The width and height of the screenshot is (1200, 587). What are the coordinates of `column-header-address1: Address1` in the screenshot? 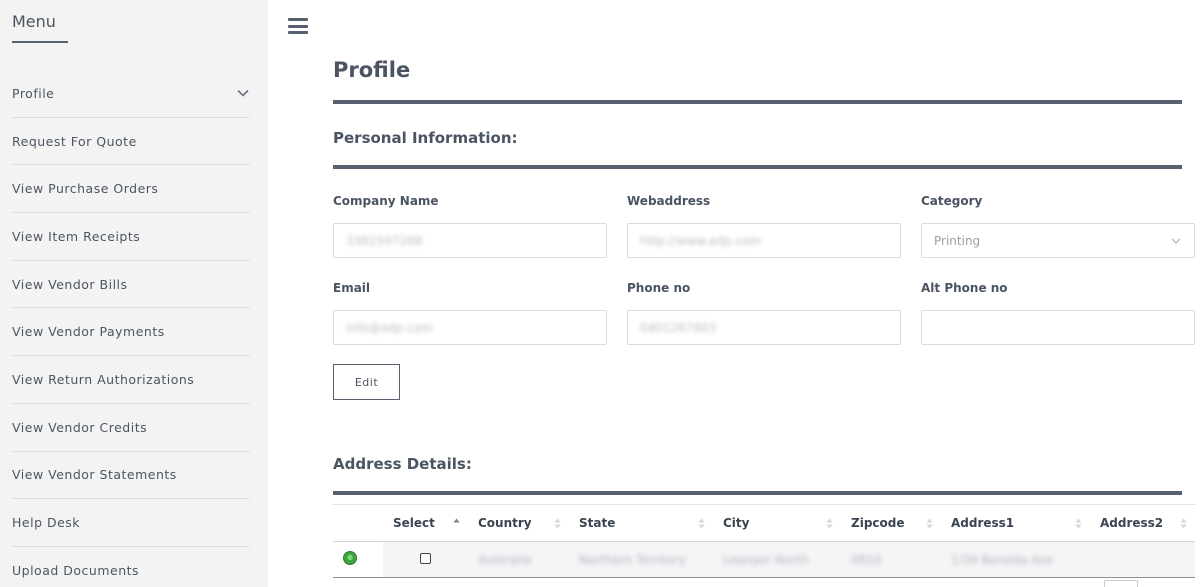 It's located at (1015, 523).